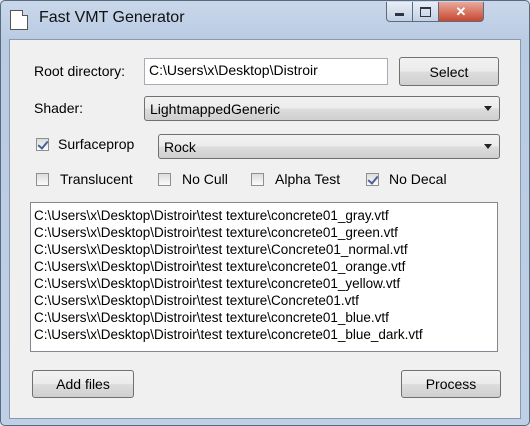 This screenshot has width=530, height=426. Describe the element at coordinates (83, 384) in the screenshot. I see `add-files-button: Add files` at that location.